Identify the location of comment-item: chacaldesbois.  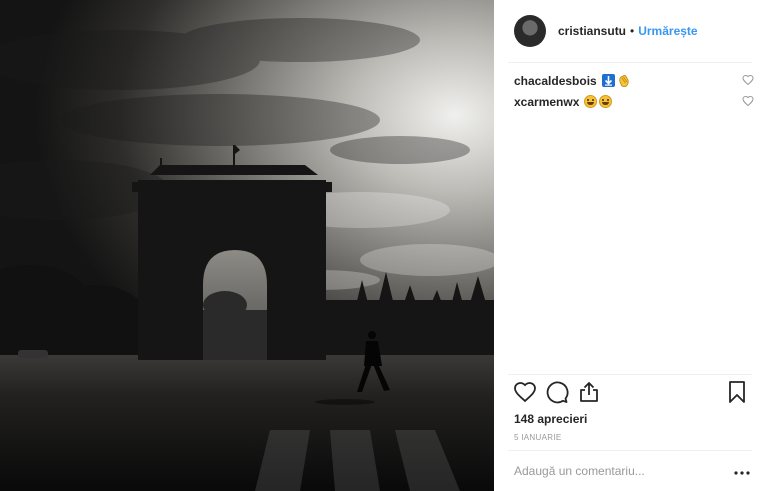
(634, 80).